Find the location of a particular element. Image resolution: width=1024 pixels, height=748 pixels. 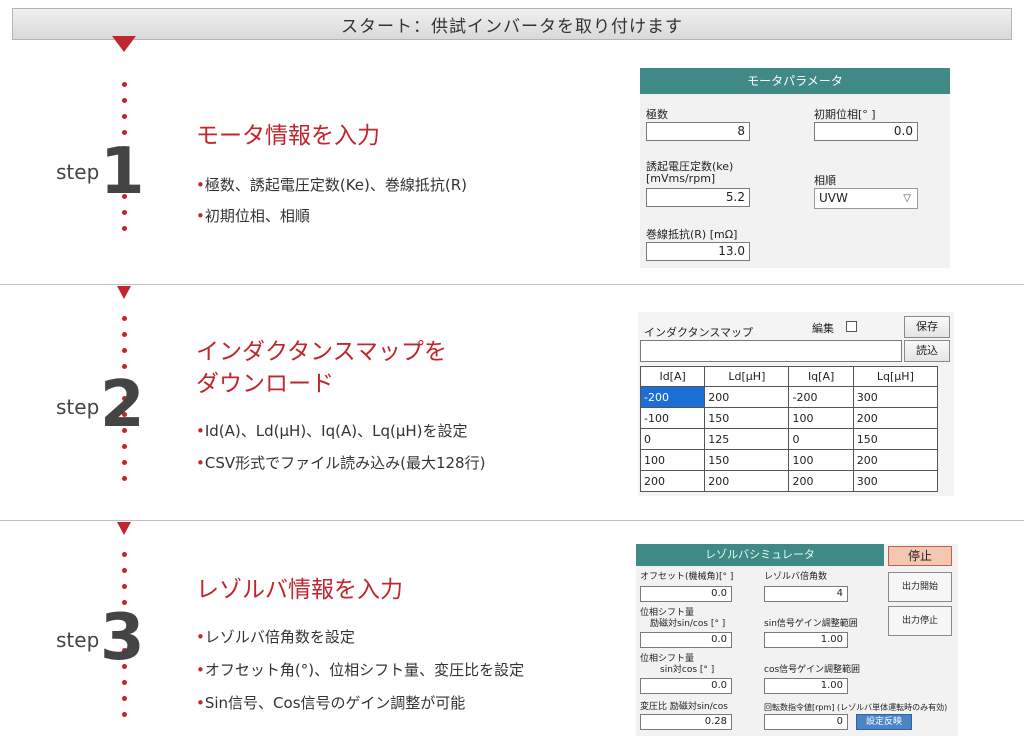

column-header-iq: Iq[A] is located at coordinates (821, 376).